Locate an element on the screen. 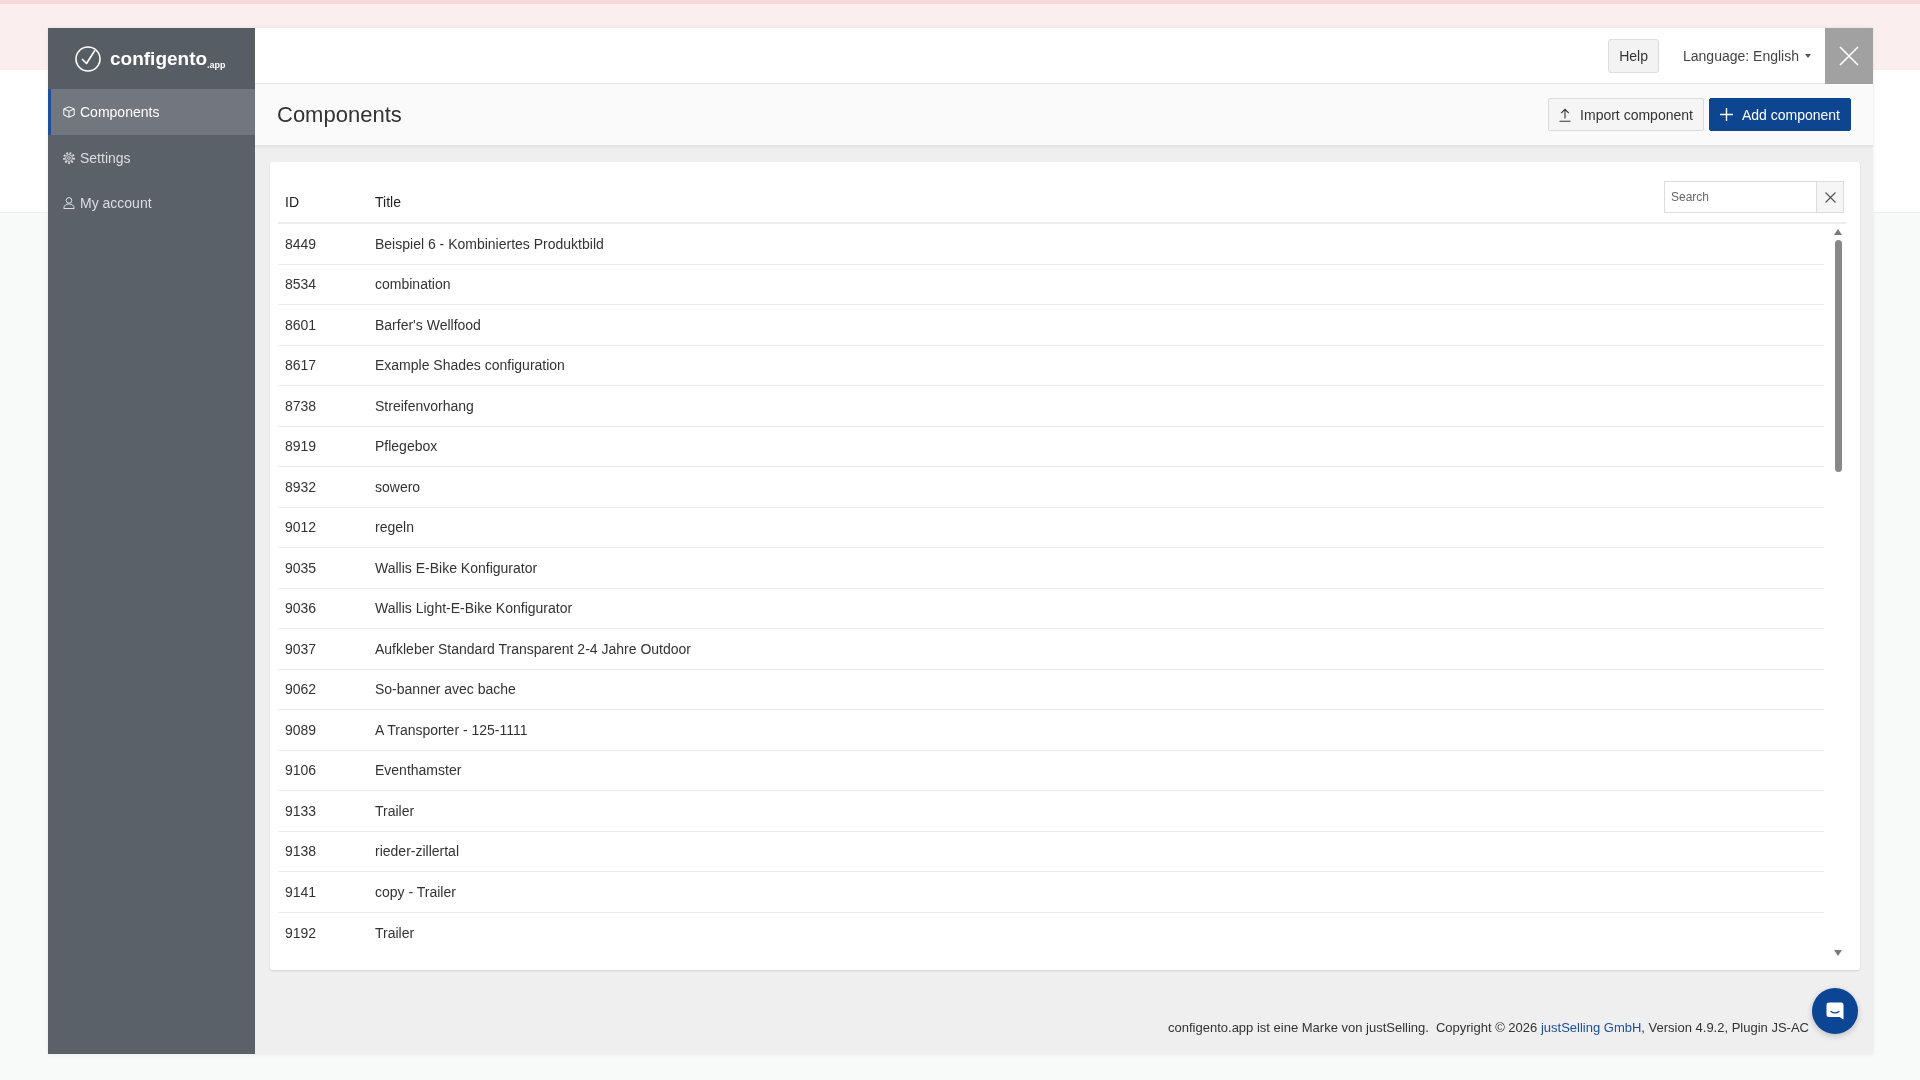 This screenshot has height=1080, width=1920. chat-icon is located at coordinates (1835, 1011).